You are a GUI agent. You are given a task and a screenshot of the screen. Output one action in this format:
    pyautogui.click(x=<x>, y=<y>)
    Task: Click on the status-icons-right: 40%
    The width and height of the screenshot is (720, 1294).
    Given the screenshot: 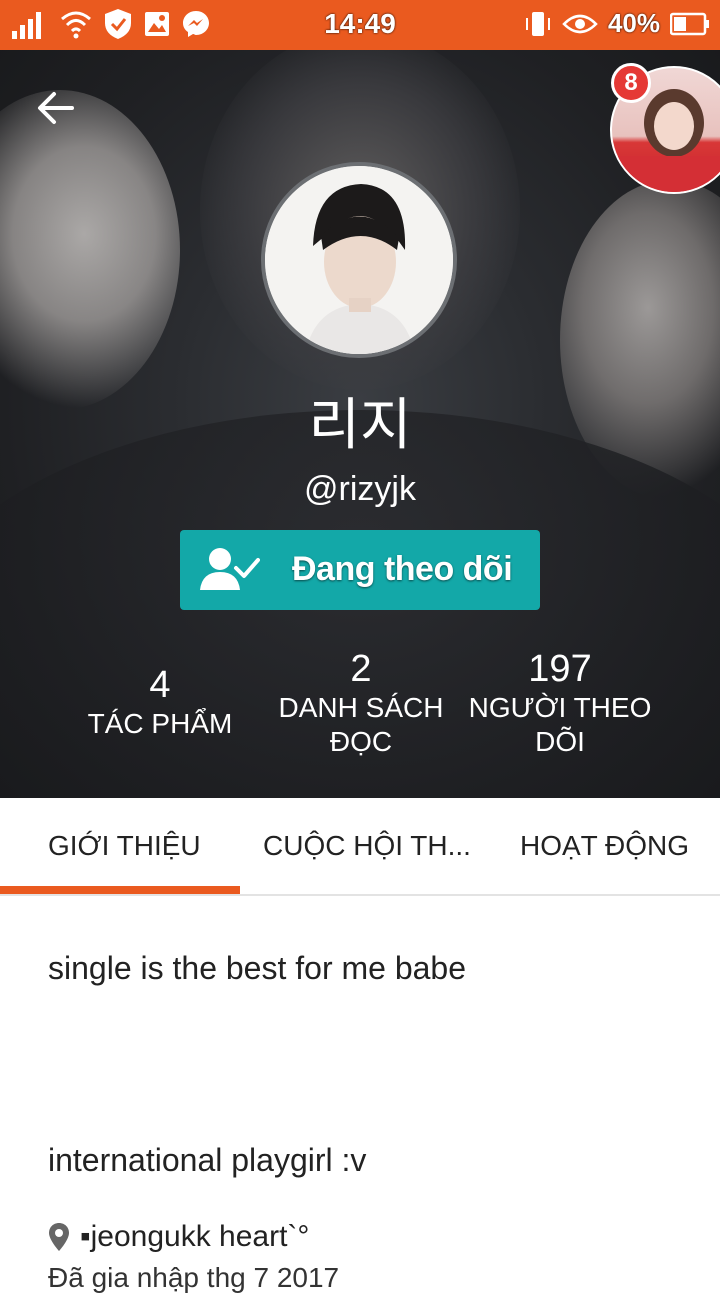 What is the action you would take?
    pyautogui.click(x=617, y=23)
    